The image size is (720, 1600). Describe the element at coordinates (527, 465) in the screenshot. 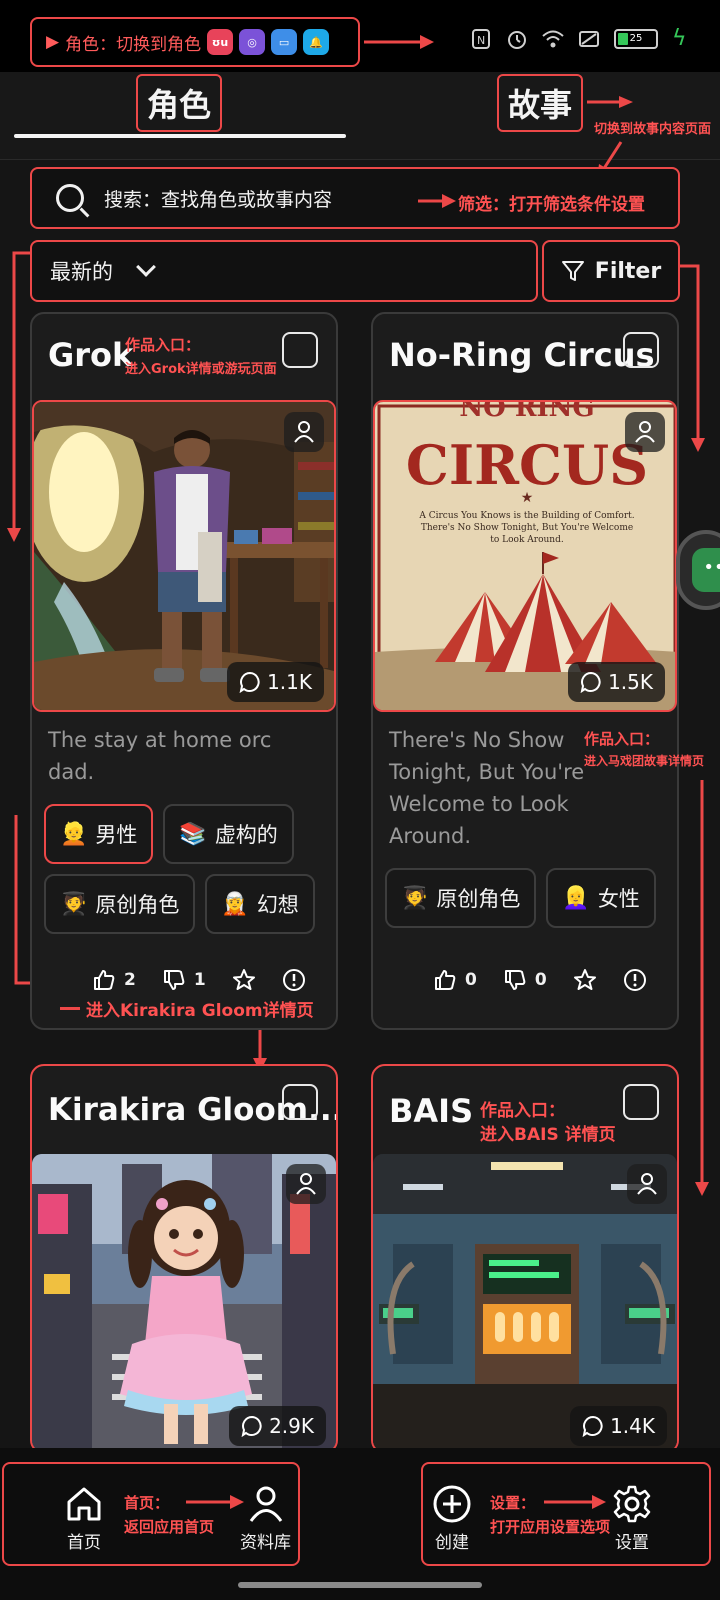

I see `poster-title: CIRCUS` at that location.